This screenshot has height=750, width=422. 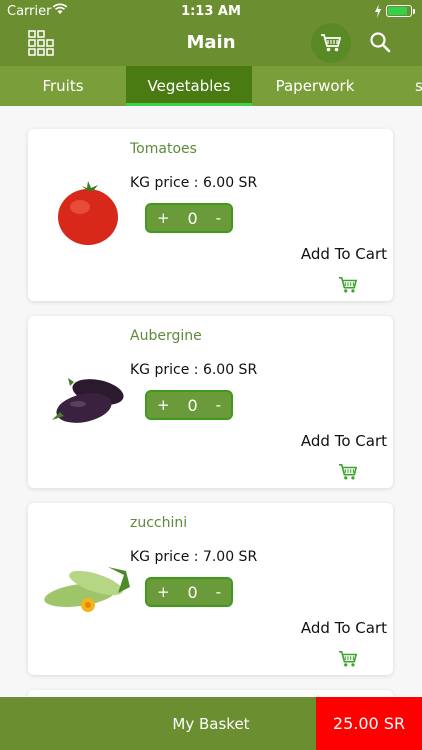 I want to click on product-name: zucchini, so click(x=159, y=523).